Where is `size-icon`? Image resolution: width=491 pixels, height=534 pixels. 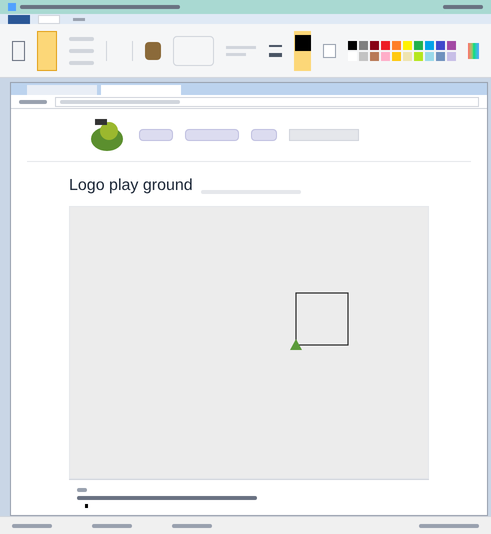 size-icon is located at coordinates (275, 50).